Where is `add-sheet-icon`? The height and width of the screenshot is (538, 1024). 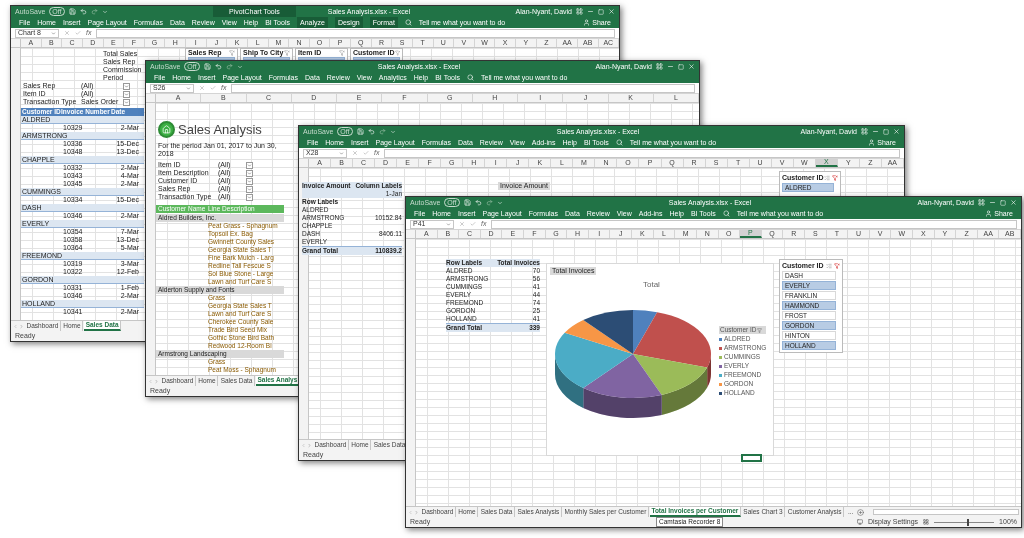
add-sheet-icon is located at coordinates (861, 512).